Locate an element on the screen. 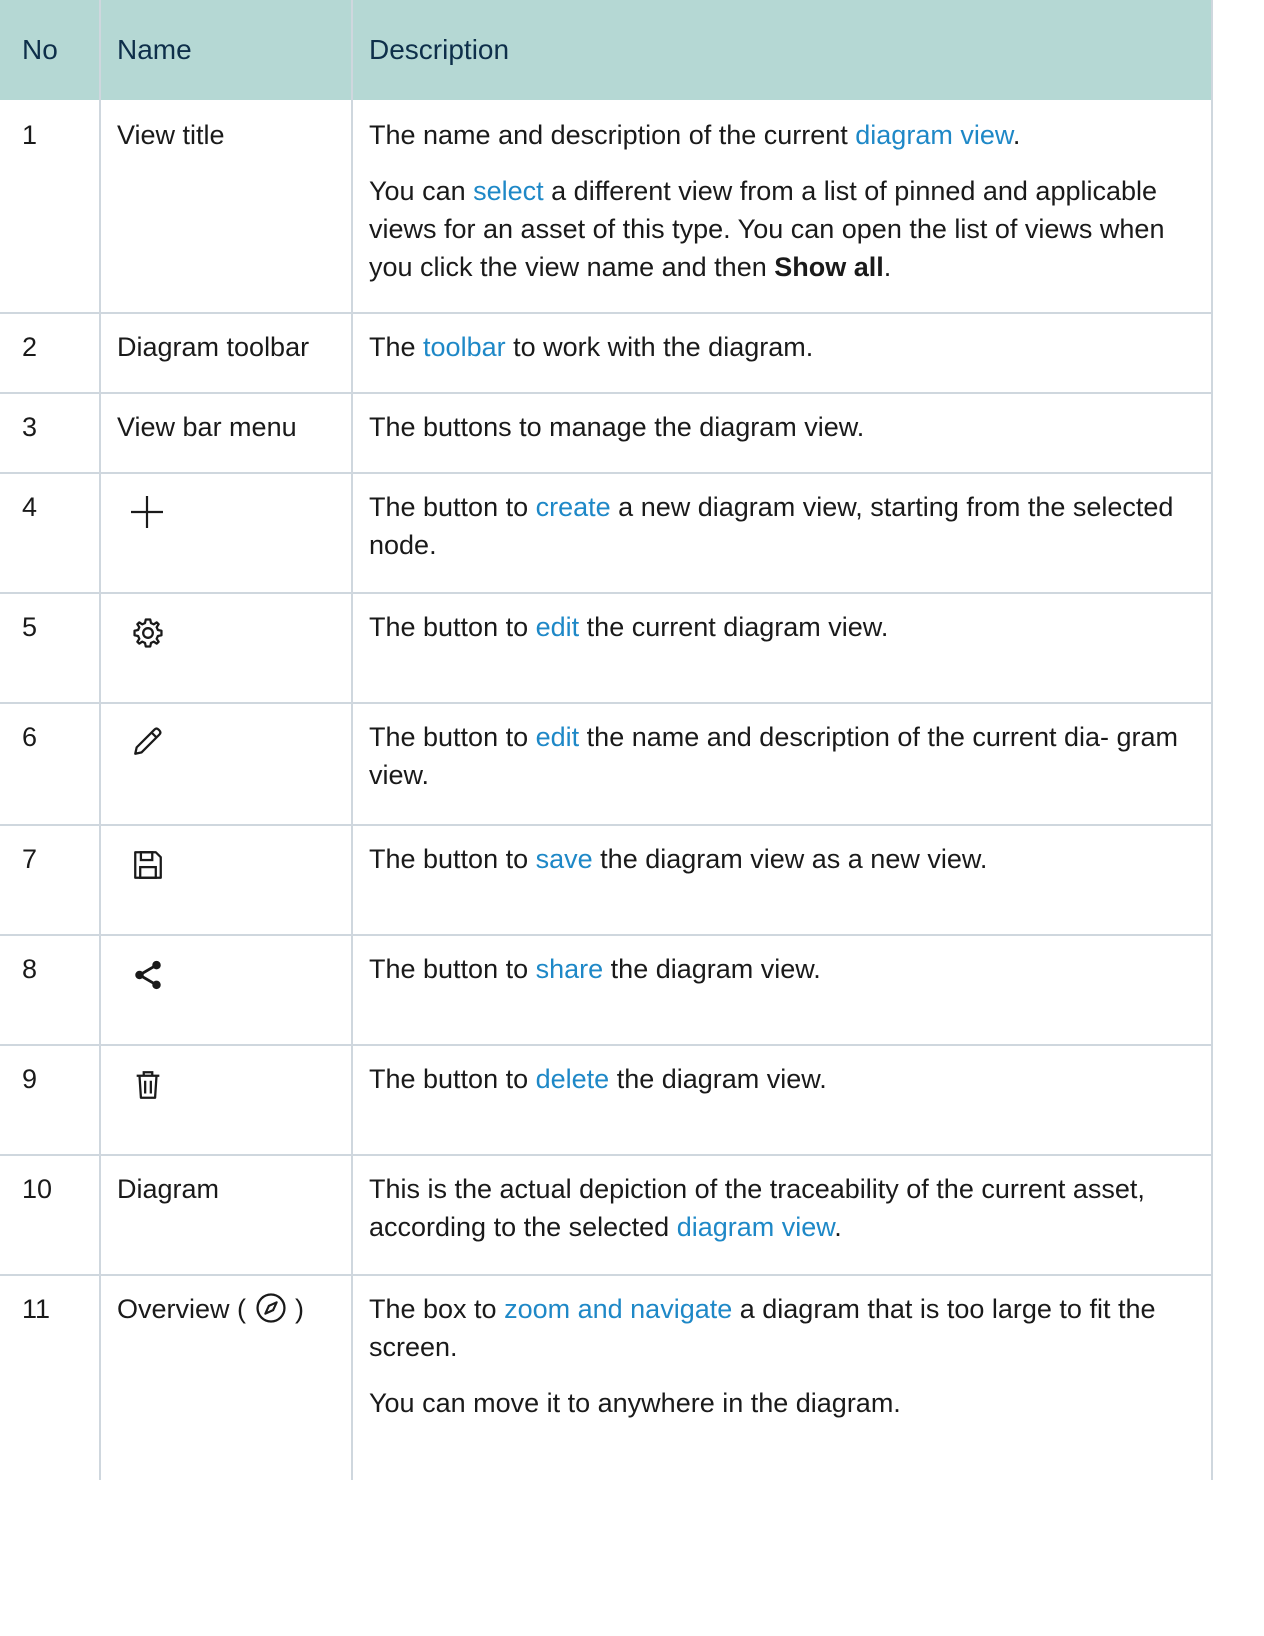 The image size is (1264, 1636). plus-icon is located at coordinates (147, 512).